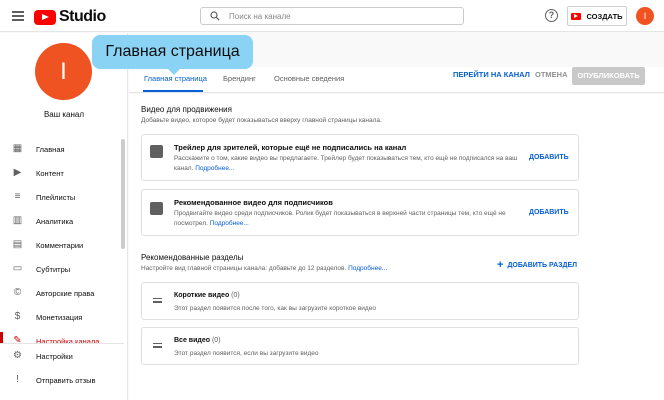  I want to click on playlist-icon: ≡, so click(17, 196).